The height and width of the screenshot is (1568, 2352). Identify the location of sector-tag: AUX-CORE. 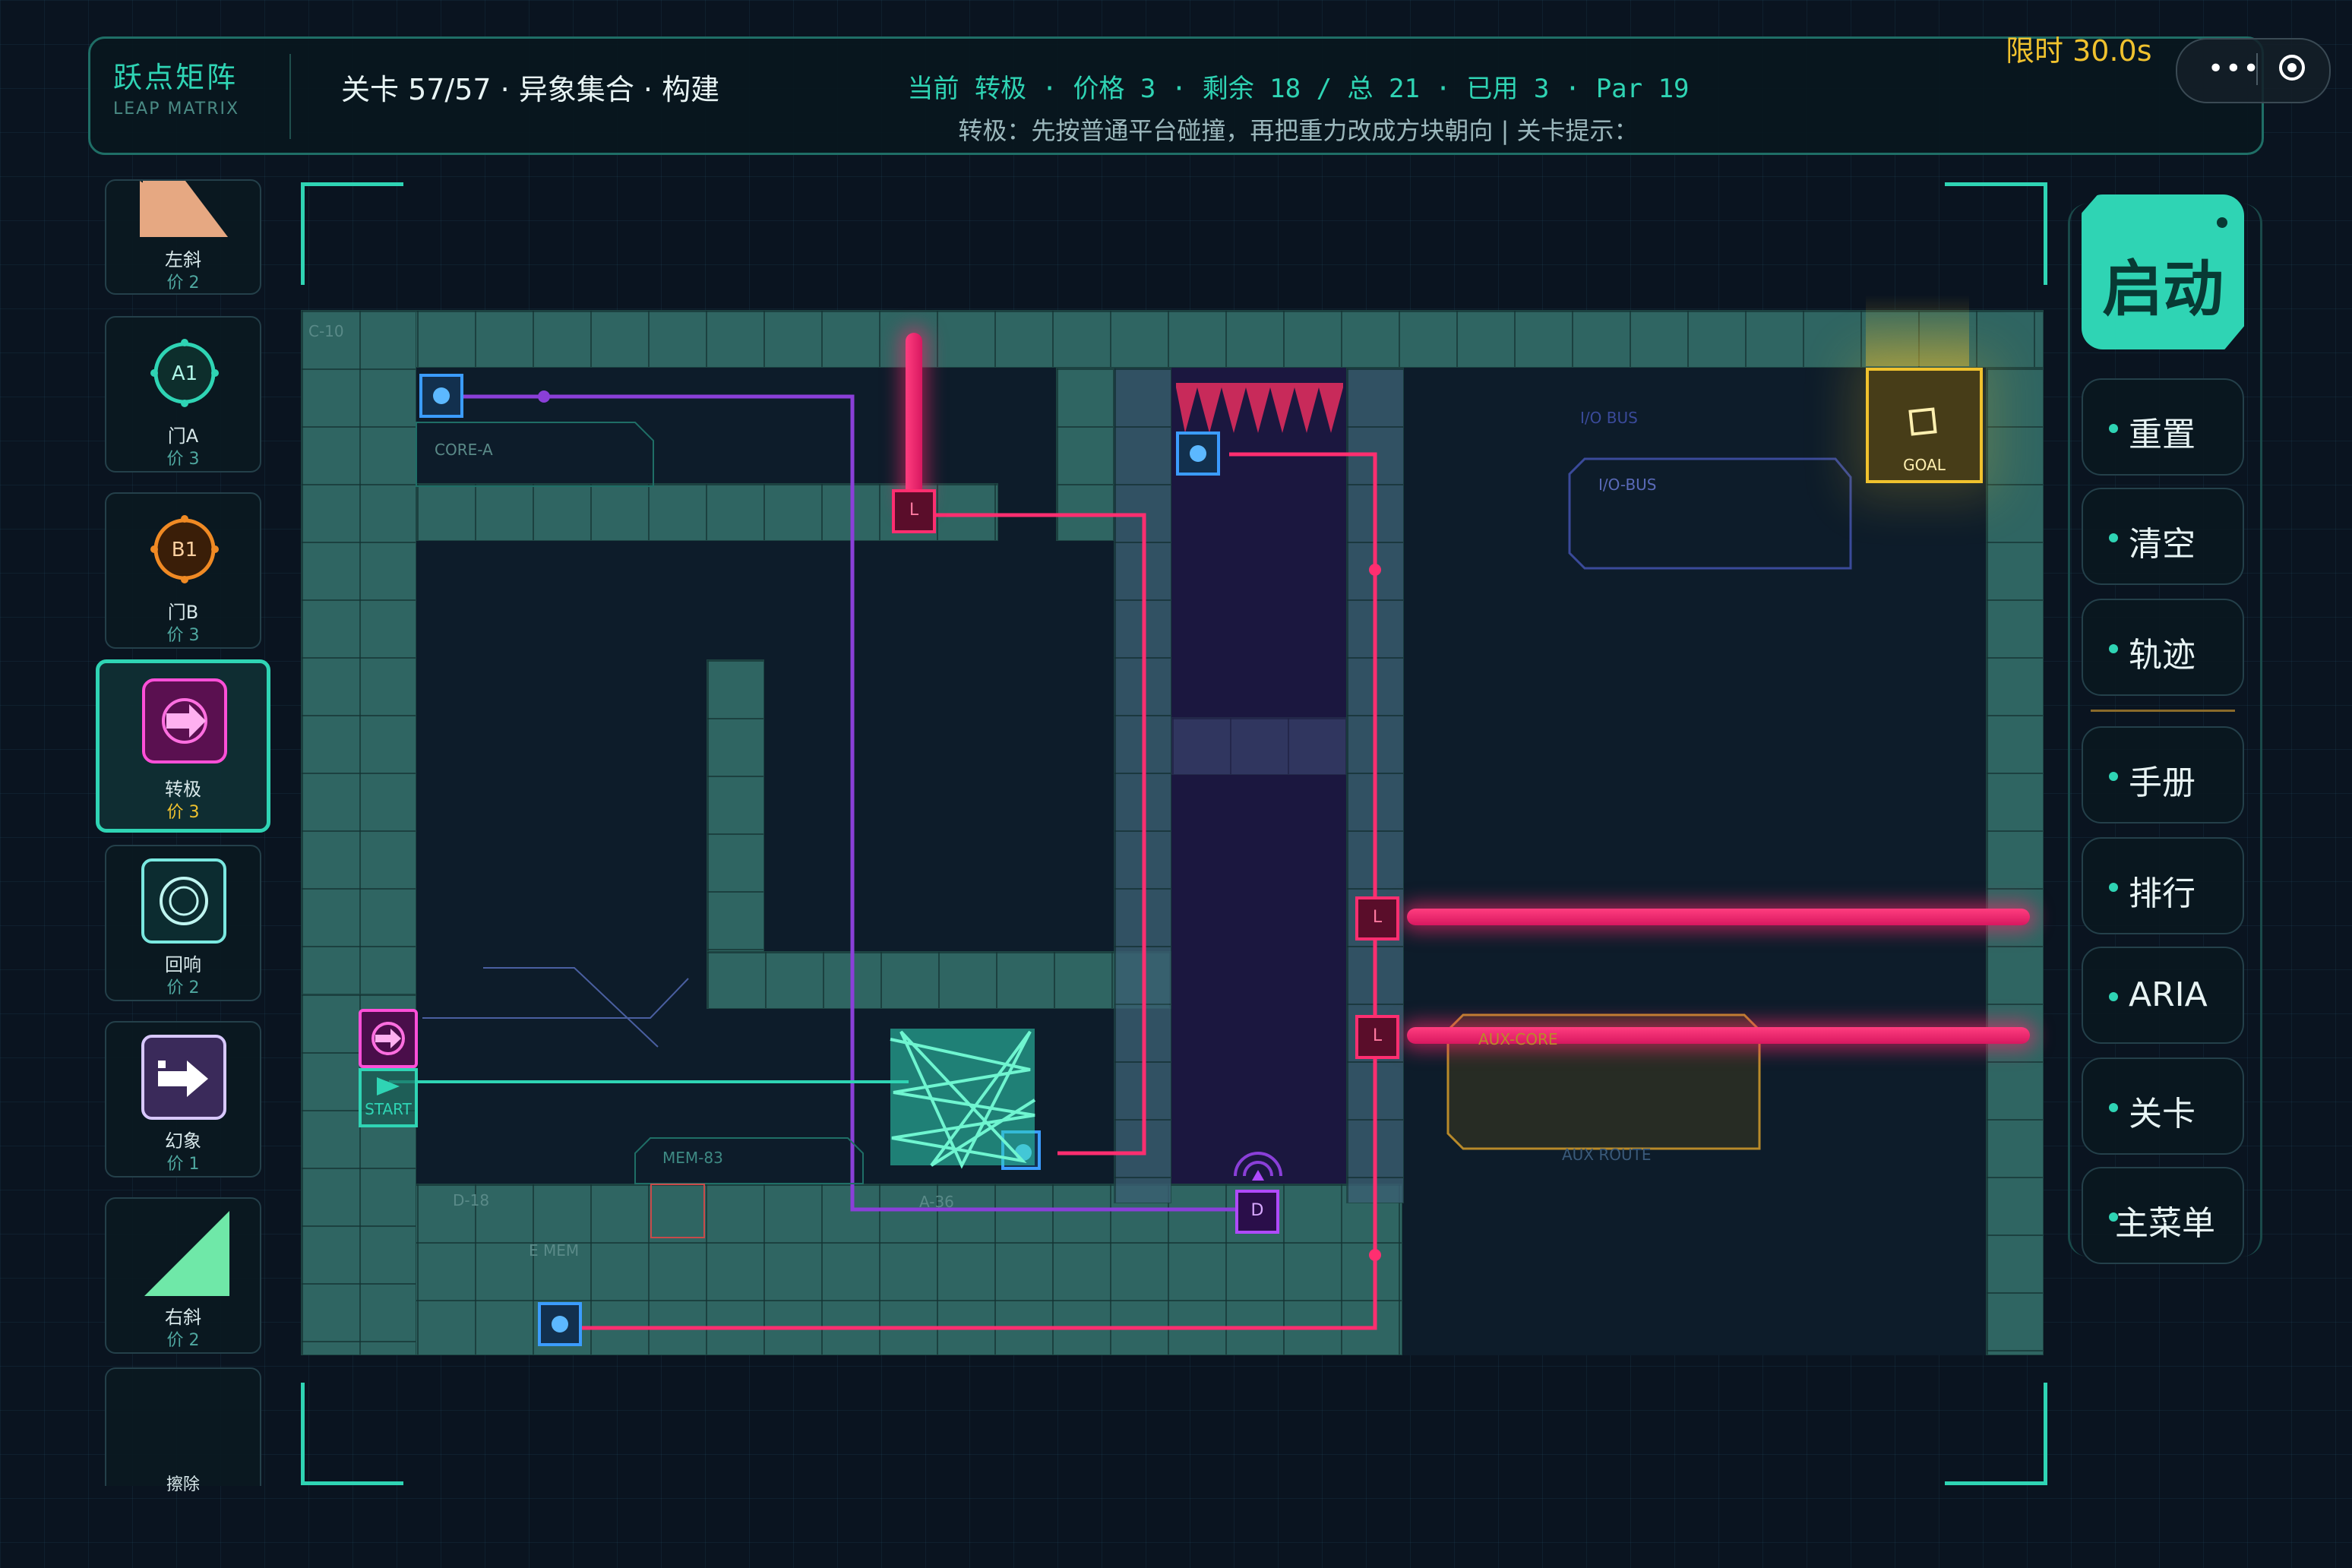
(1518, 1039).